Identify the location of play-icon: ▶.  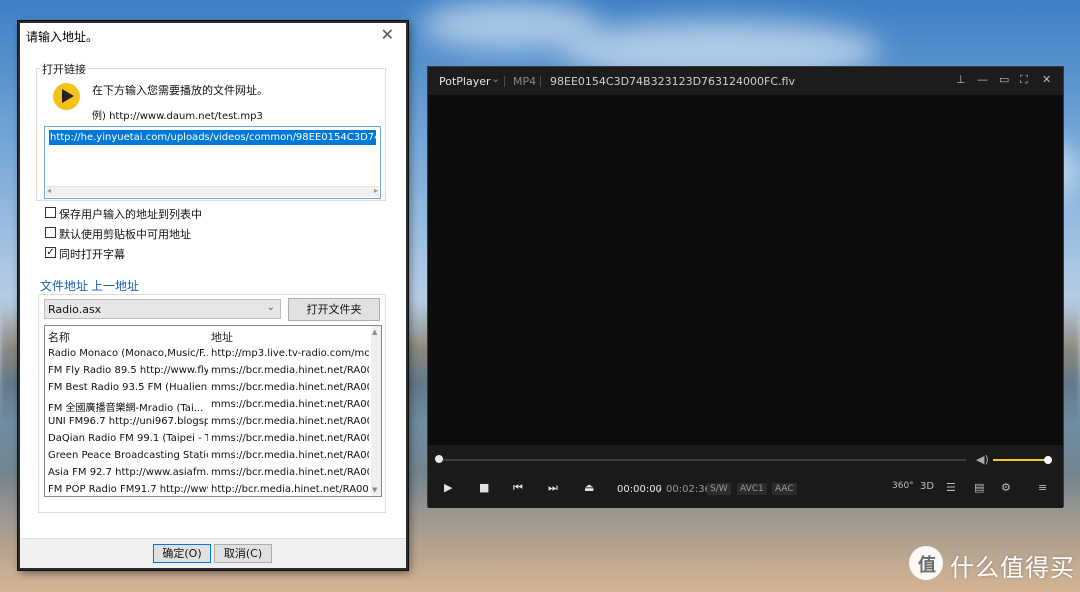
(448, 487).